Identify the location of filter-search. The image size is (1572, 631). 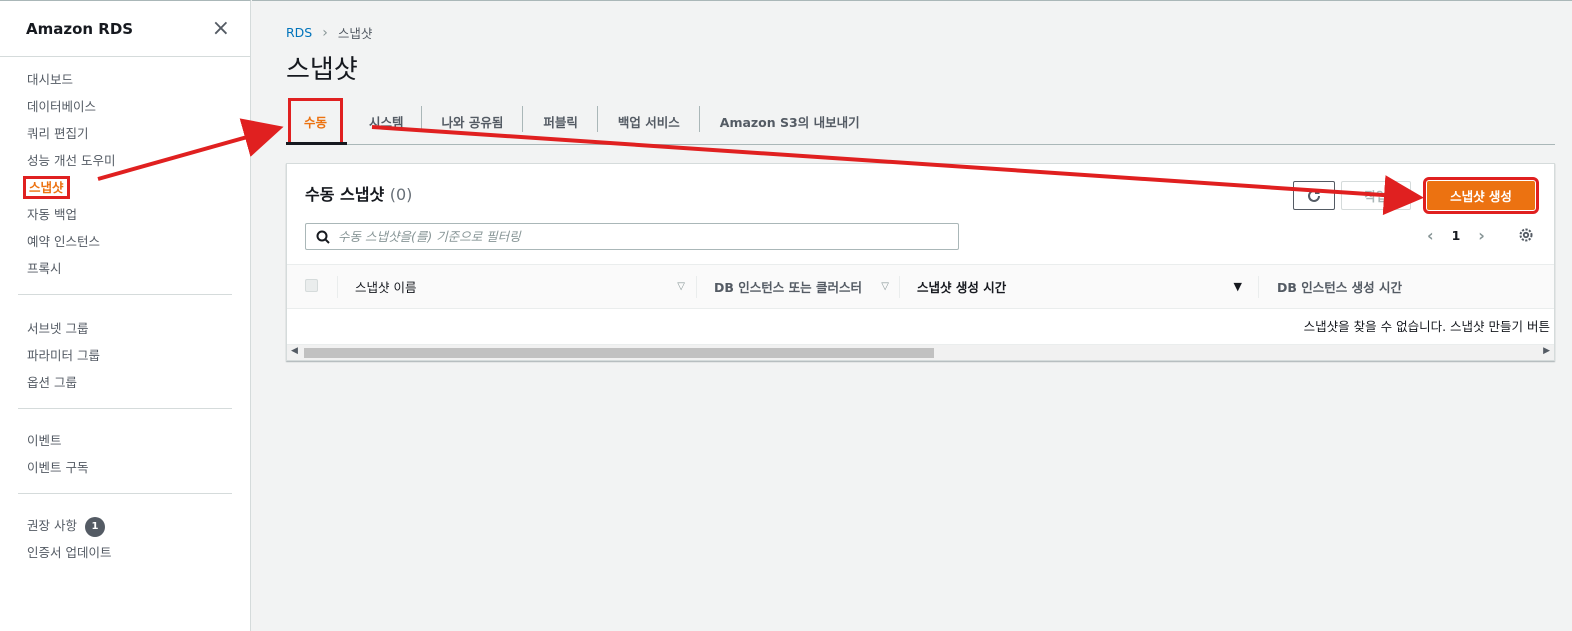
(632, 236).